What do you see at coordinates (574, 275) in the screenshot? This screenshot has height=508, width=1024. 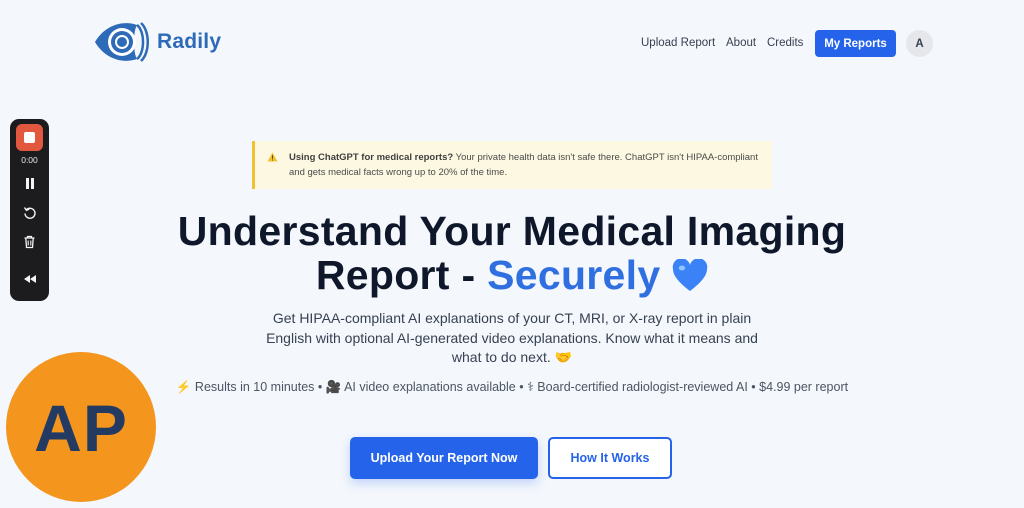 I see `hero-title-accent: Securely` at bounding box center [574, 275].